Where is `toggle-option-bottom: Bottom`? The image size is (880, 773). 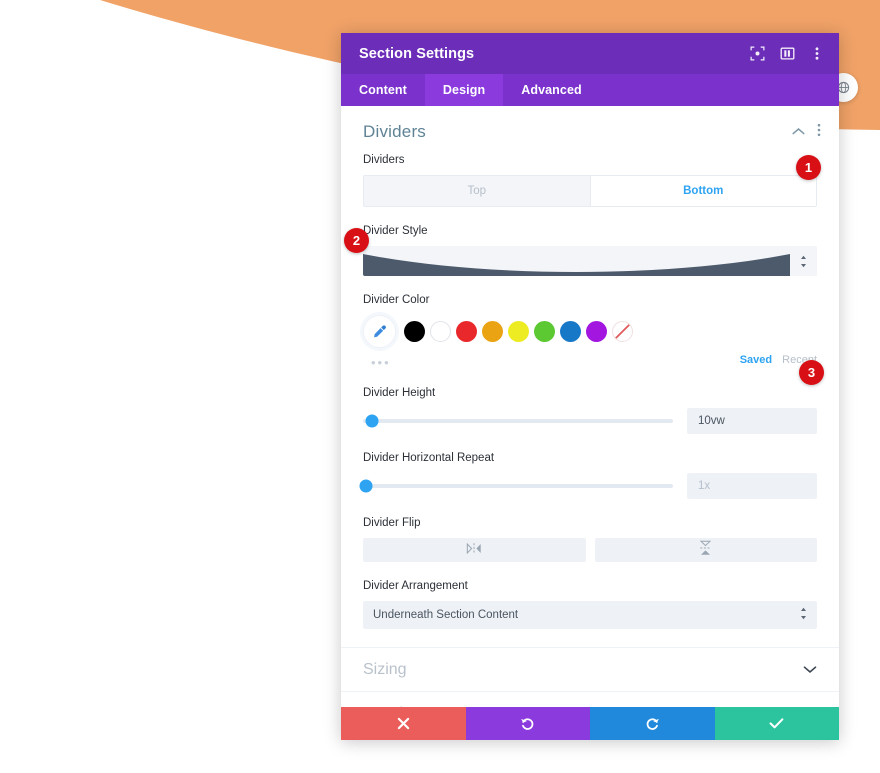
toggle-option-bottom: Bottom is located at coordinates (702, 191).